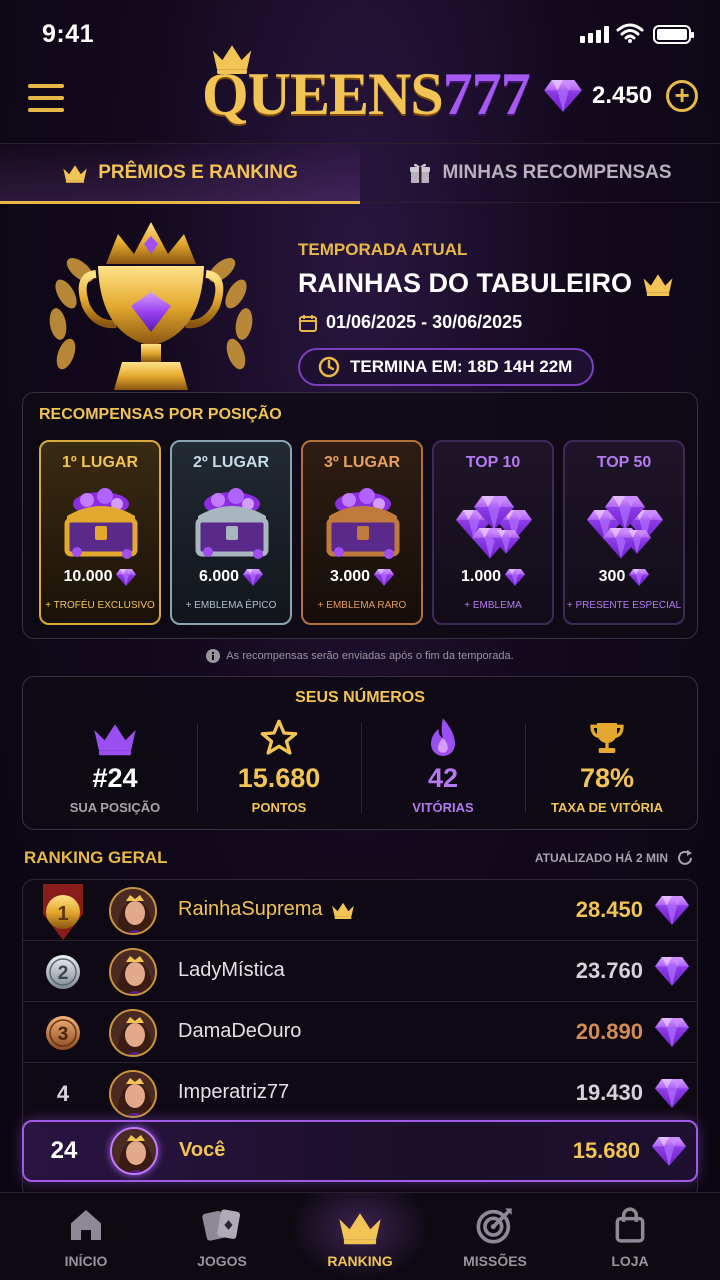 The image size is (720, 1280). Describe the element at coordinates (360, 1151) in the screenshot. I see `ranking-row-you: 24 Você 15.680` at that location.